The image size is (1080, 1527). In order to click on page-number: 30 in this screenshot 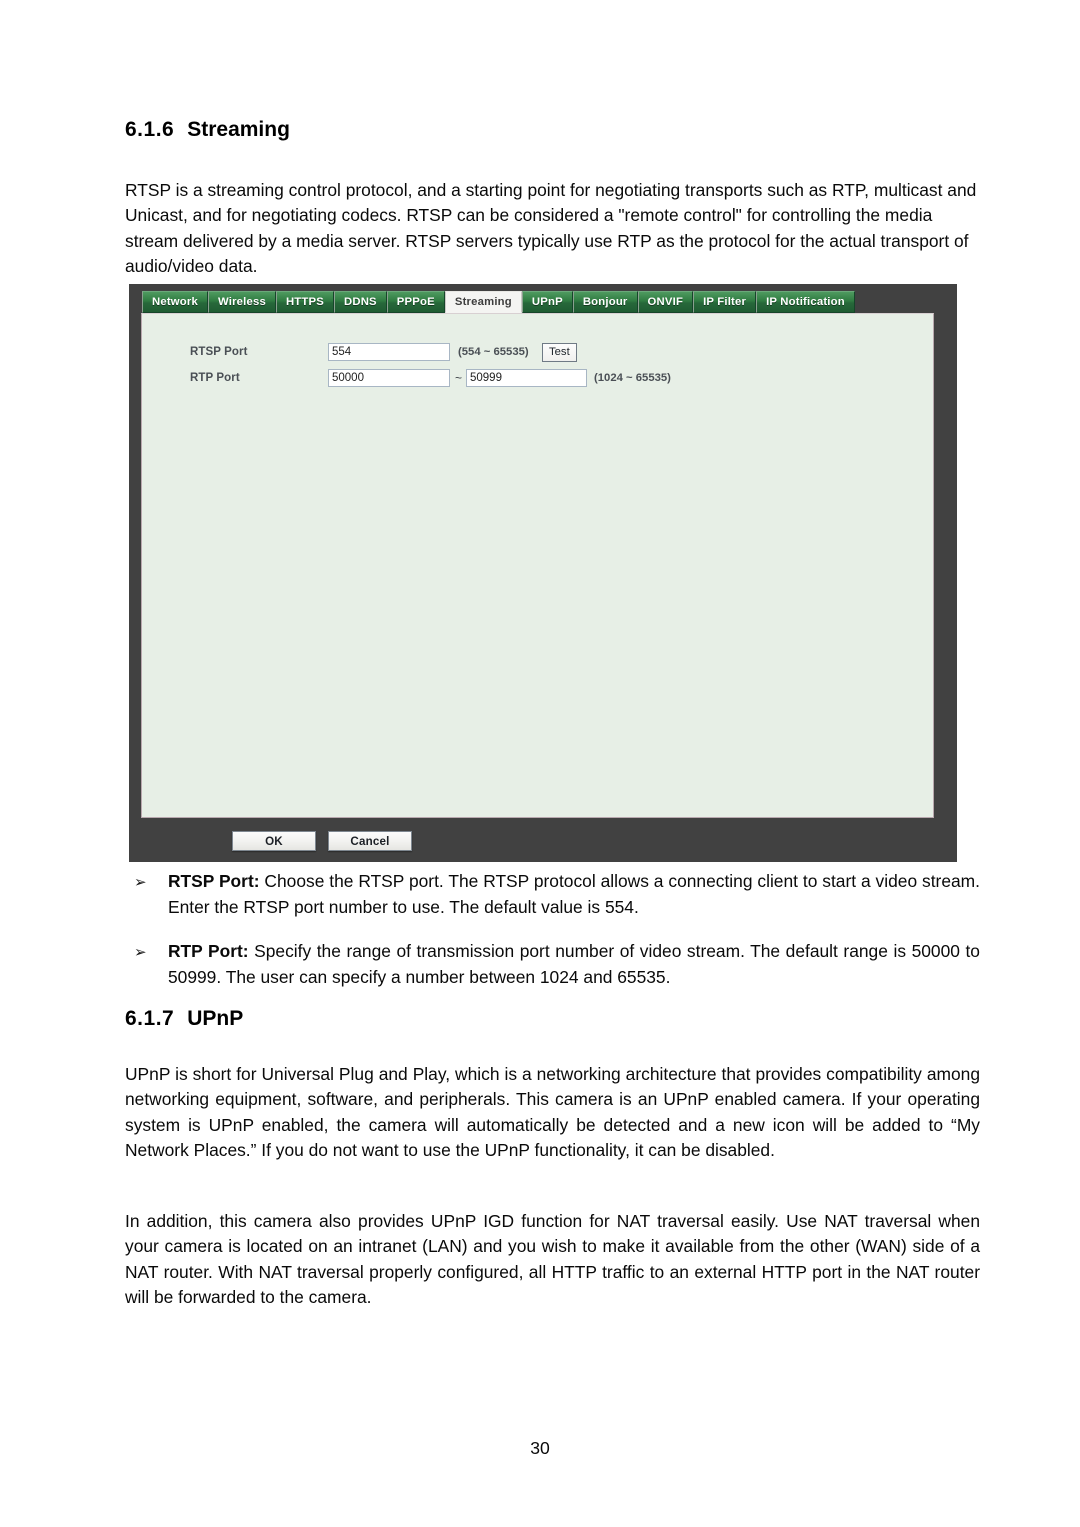, I will do `click(540, 1448)`.